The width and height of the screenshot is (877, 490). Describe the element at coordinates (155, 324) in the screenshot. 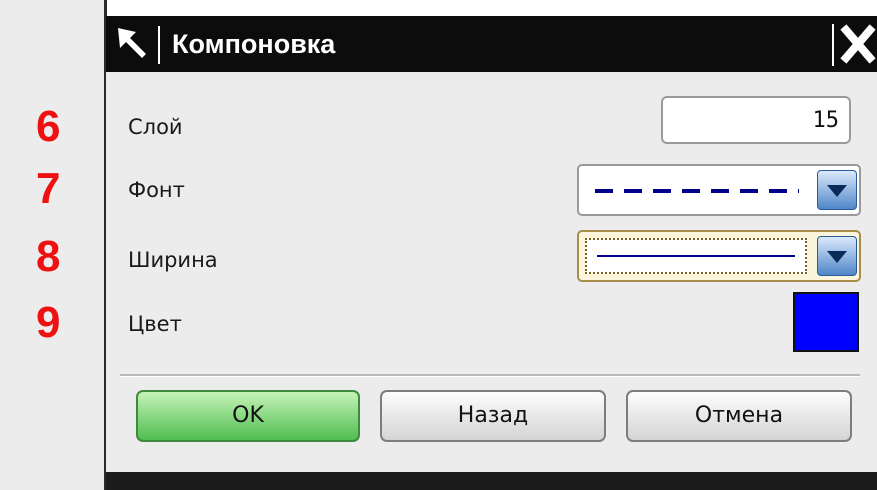

I see `color-label: Цвет` at that location.